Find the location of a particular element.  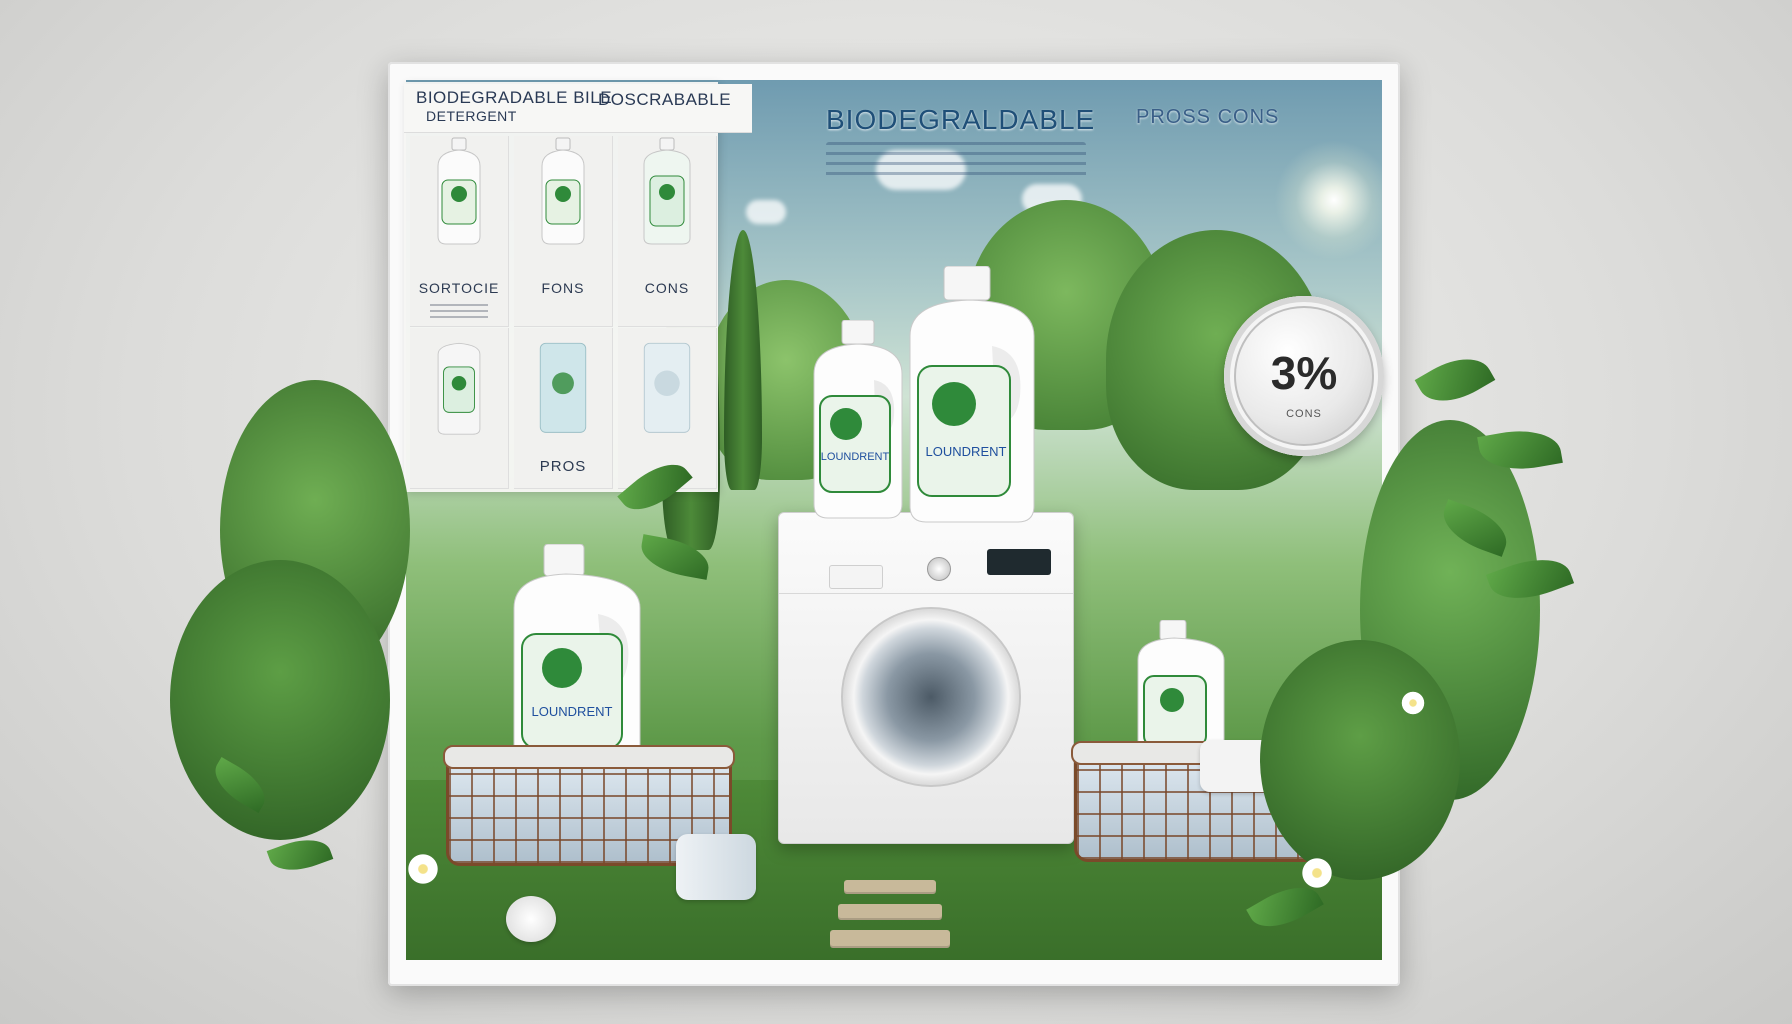

detergent-bottle-right is located at coordinates (1181, 689).